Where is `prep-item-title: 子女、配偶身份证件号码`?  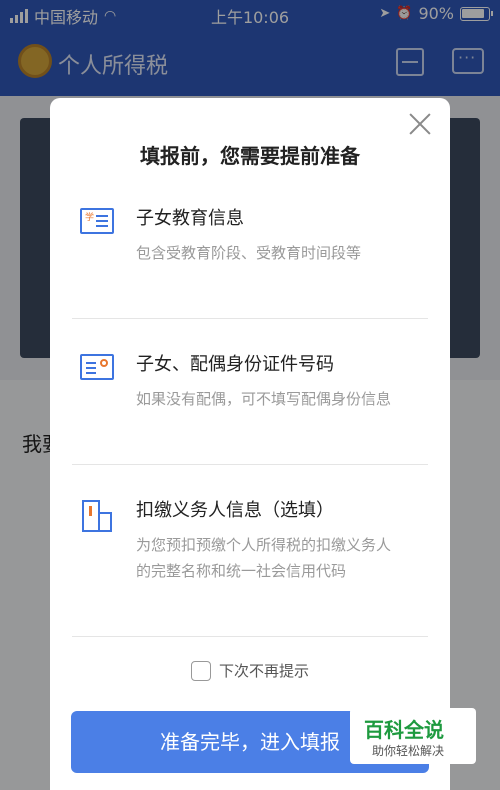
prep-item-title: 子女、配偶身份证件号码 is located at coordinates (235, 364).